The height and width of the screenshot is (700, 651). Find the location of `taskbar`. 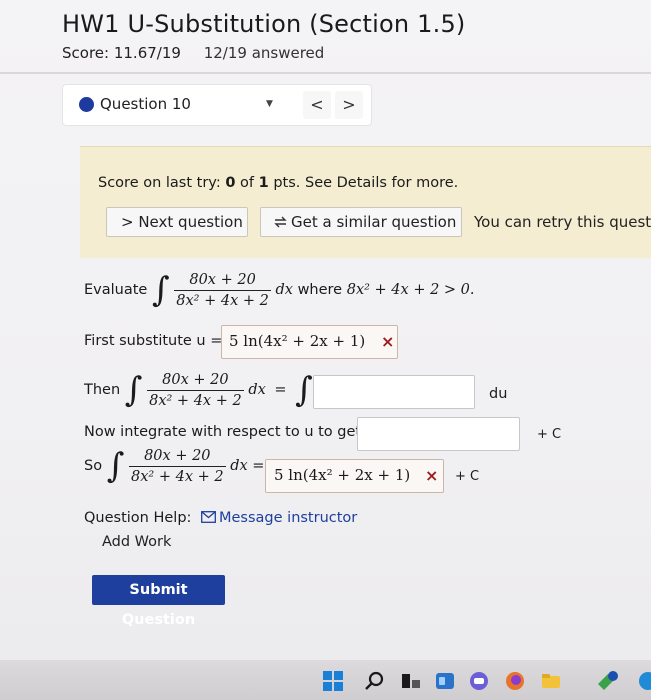

taskbar is located at coordinates (325, 680).